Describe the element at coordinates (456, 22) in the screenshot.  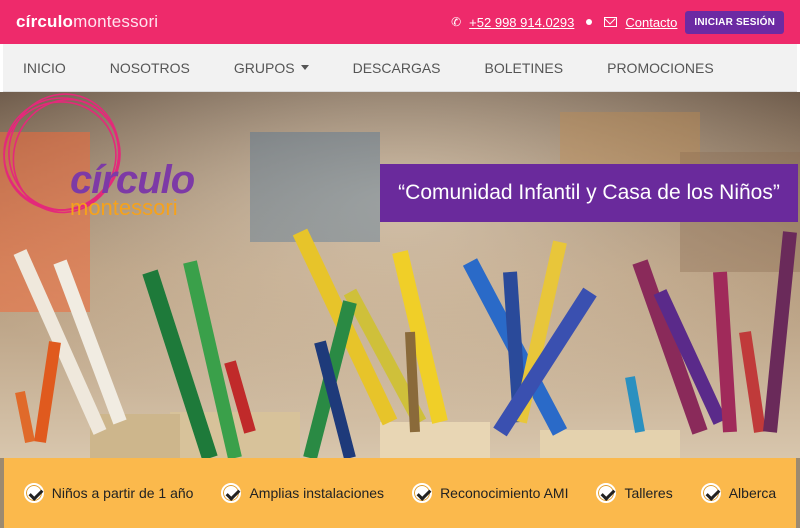
I see `phone-icon: ✆` at that location.